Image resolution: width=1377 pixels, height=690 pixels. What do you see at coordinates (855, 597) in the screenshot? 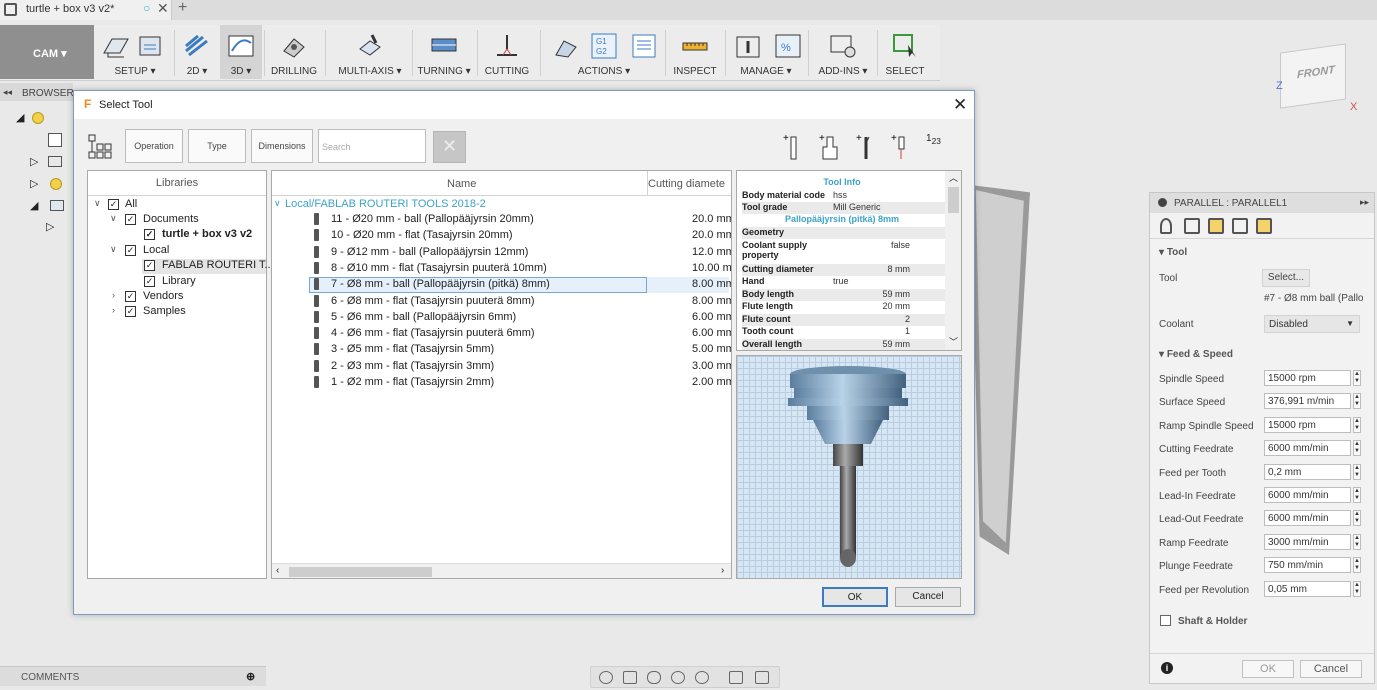
I see `dialog-ok-button: OK` at bounding box center [855, 597].